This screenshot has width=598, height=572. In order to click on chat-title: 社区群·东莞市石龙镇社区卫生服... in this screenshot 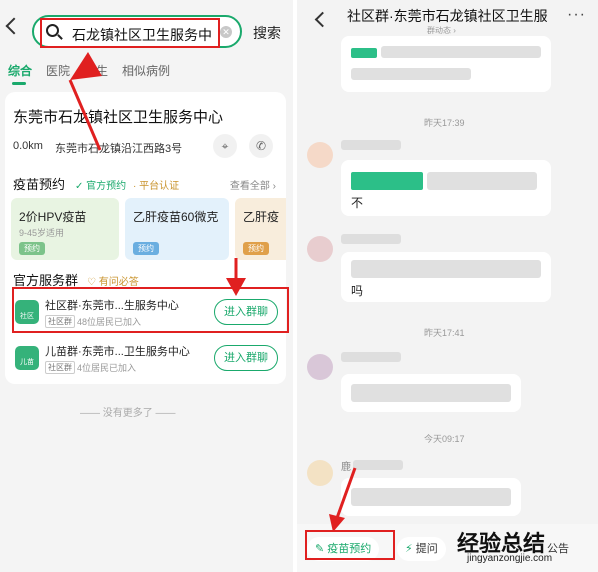, I will do `click(447, 16)`.